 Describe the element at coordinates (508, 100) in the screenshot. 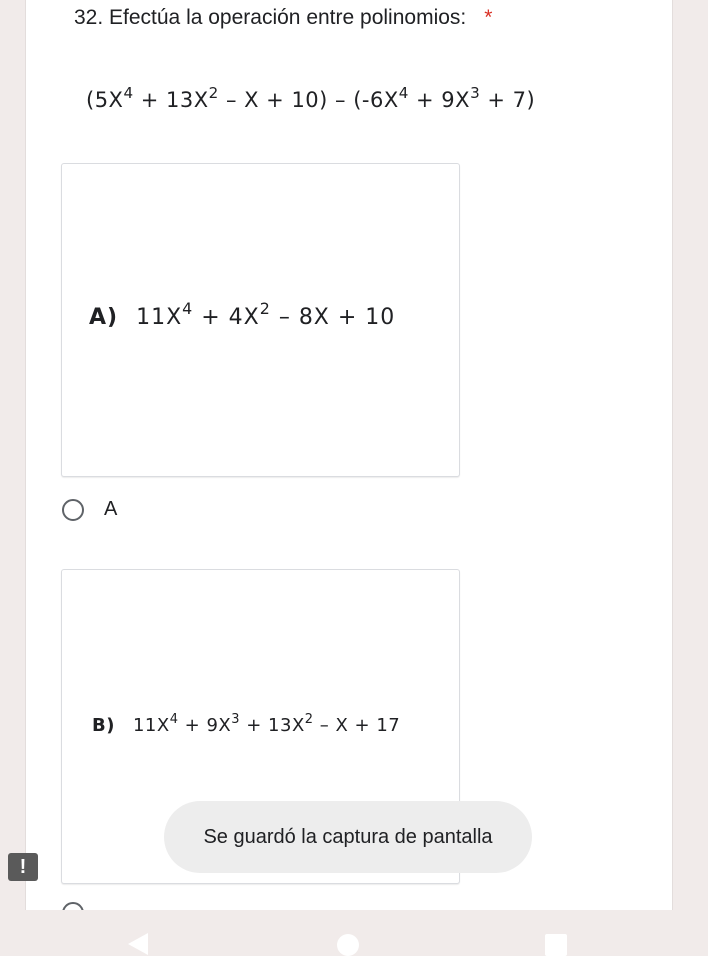

I see `formula-part: + 7)` at that location.